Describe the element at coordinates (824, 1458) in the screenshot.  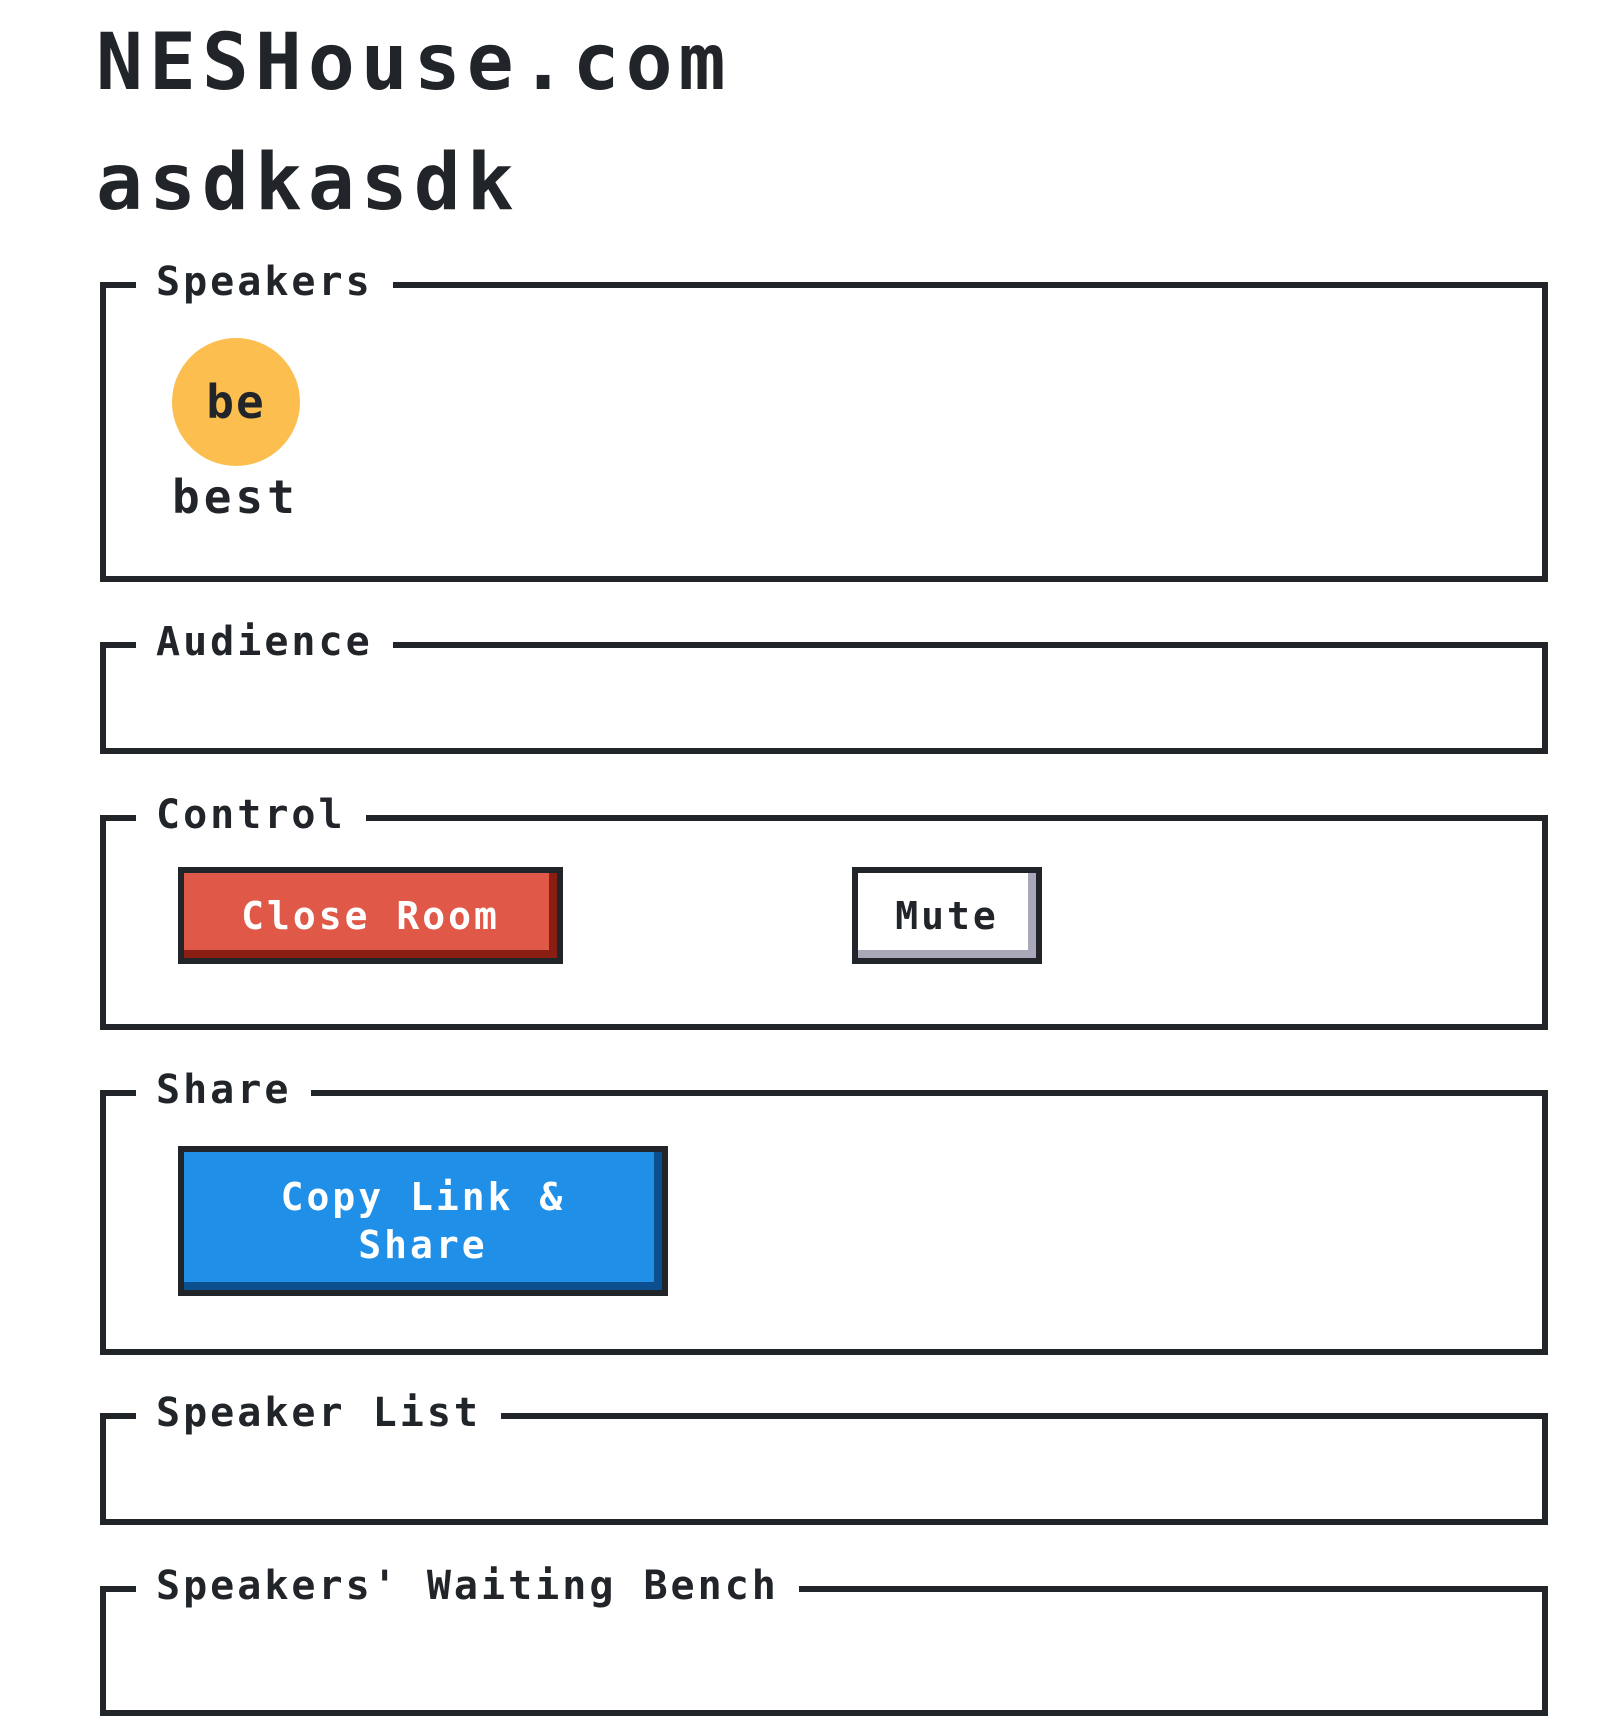
I see `speaker-list-section: Speaker List` at that location.